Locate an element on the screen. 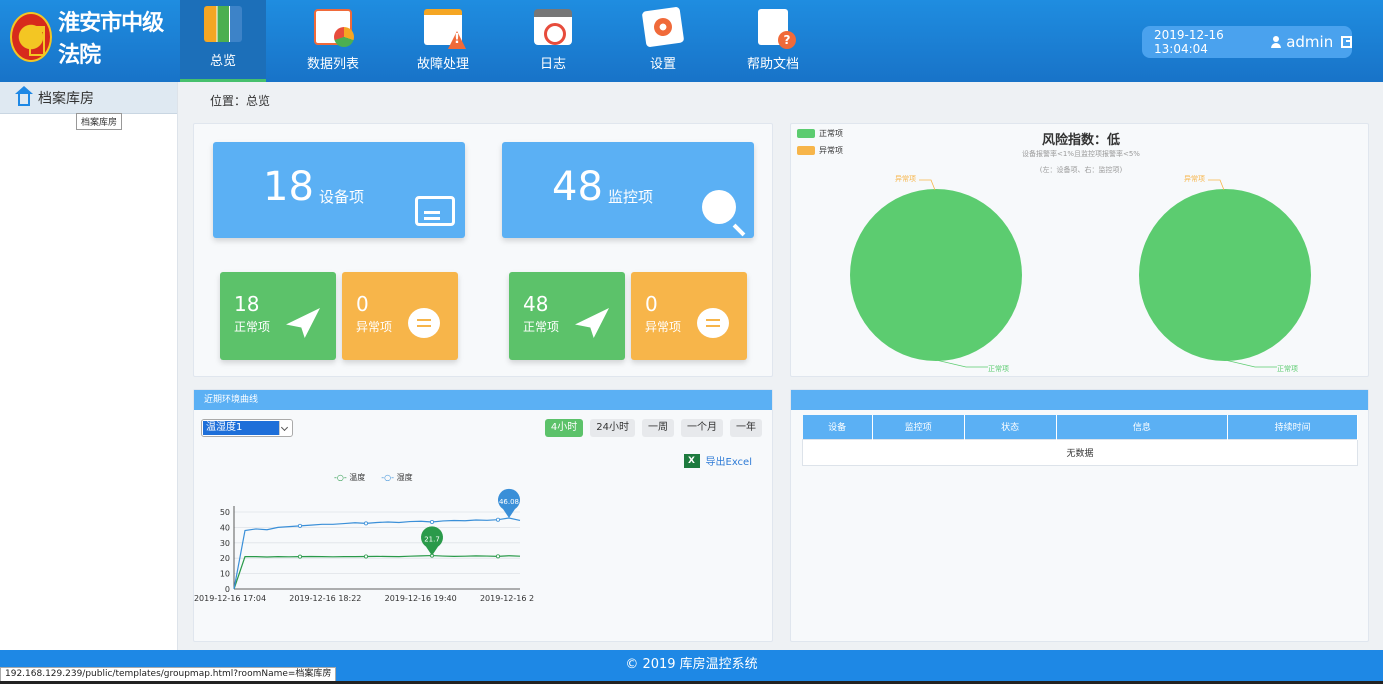  main-nav: 总览 数据列表 故障处理 日志 设置 帮助文档 is located at coordinates (510, 41).